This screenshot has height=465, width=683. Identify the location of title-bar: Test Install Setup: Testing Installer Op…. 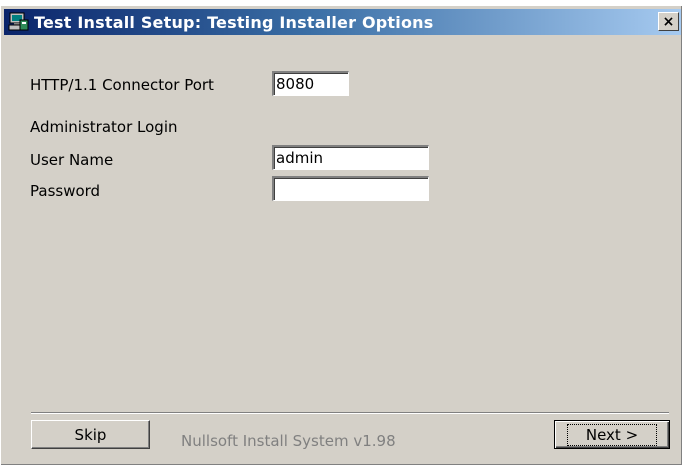
(342, 22).